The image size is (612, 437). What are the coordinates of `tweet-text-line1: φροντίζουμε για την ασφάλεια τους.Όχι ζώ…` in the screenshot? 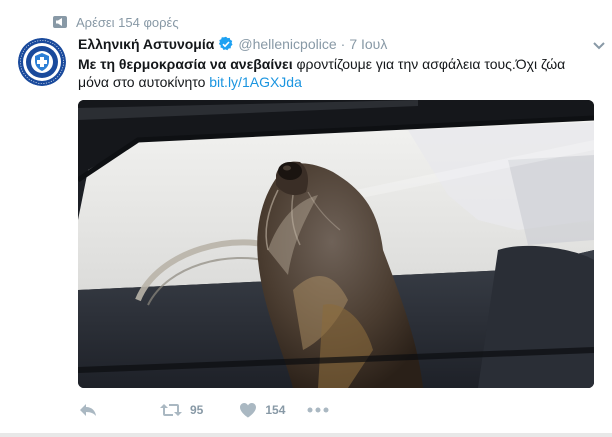 It's located at (429, 64).